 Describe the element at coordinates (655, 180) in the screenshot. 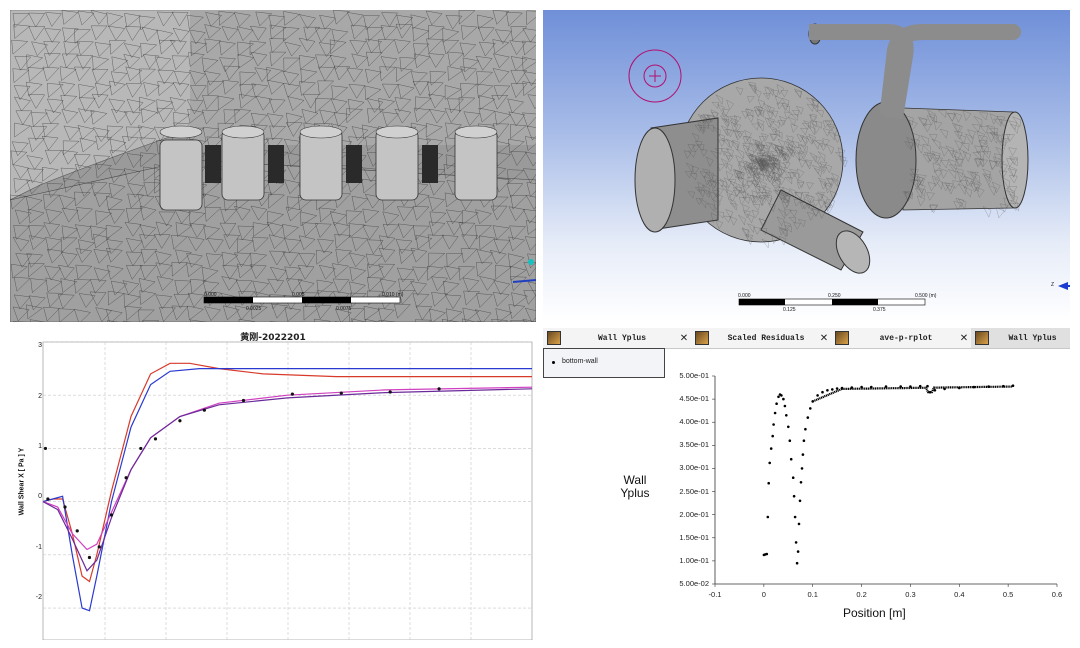

I see `pipe-inlet-end` at that location.